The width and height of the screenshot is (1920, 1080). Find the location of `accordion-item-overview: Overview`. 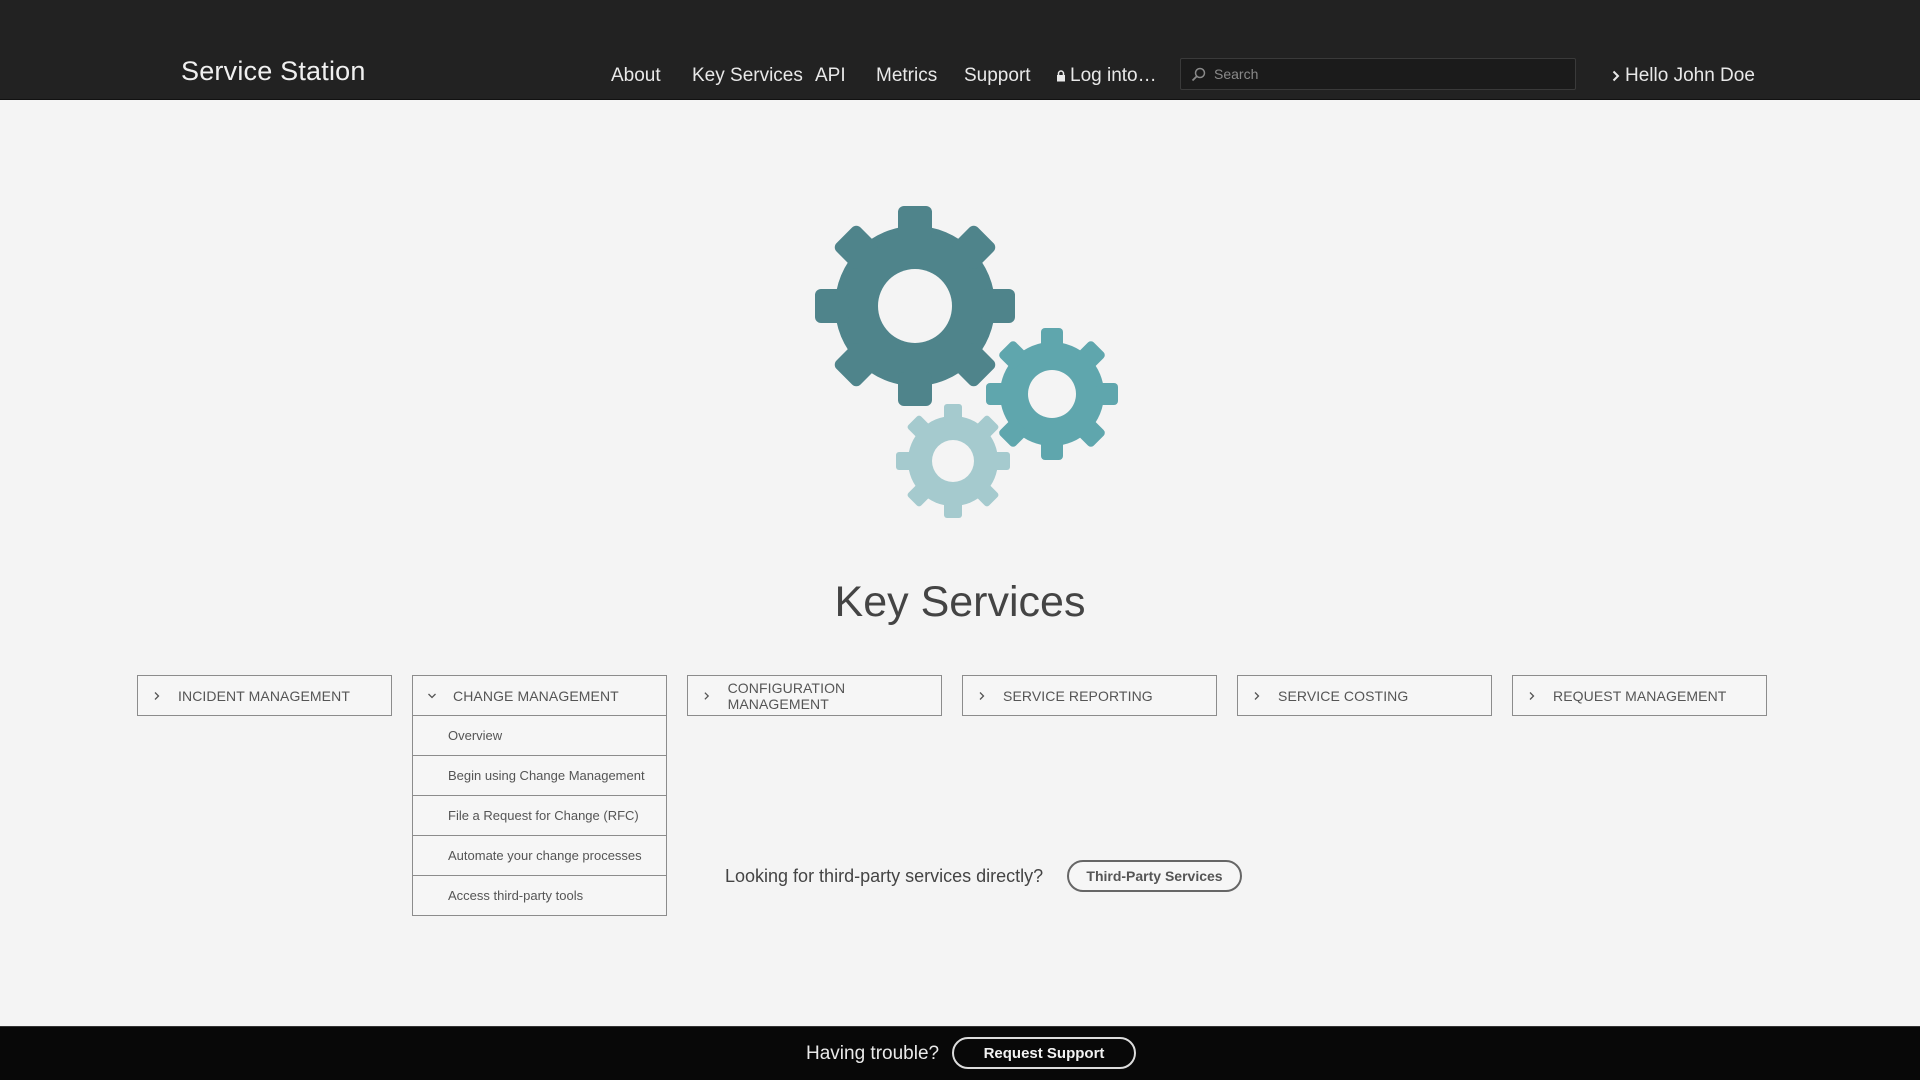

accordion-item-overview: Overview is located at coordinates (539, 736).